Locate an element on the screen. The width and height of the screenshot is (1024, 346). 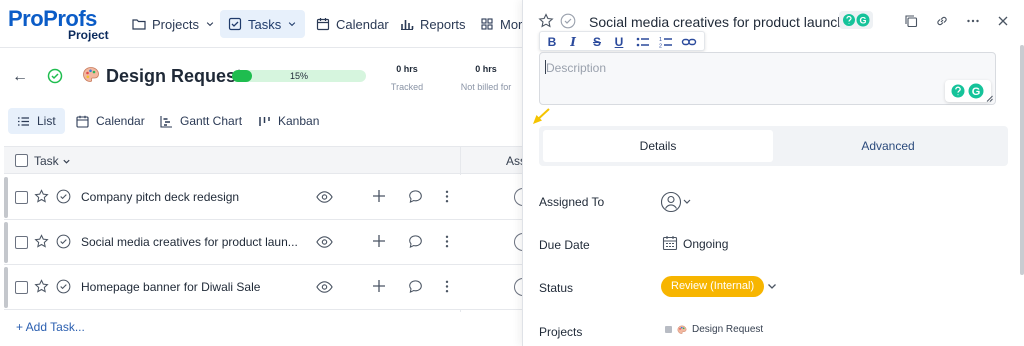
assigned-to-label: Assigned To is located at coordinates (572, 202).